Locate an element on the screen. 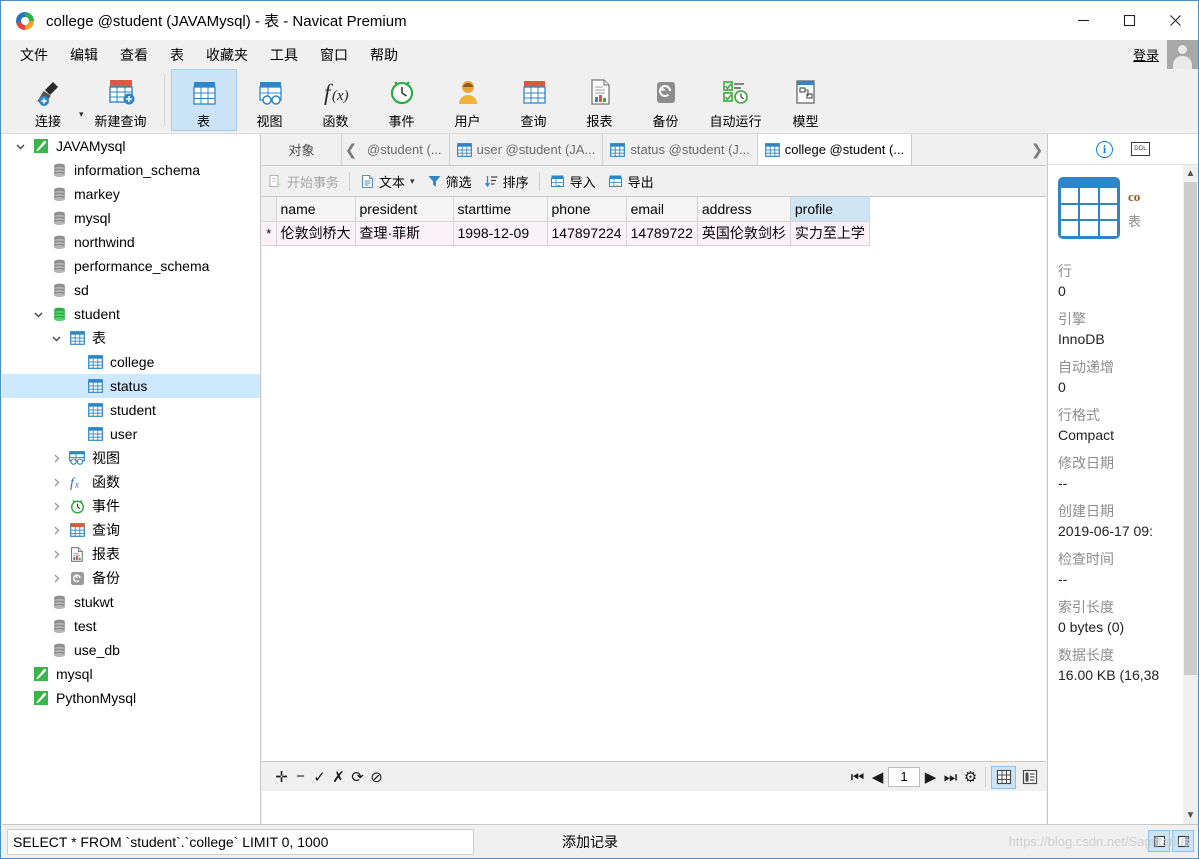 The height and width of the screenshot is (859, 1199). toolbar-button-view: 视图 is located at coordinates (270, 100).